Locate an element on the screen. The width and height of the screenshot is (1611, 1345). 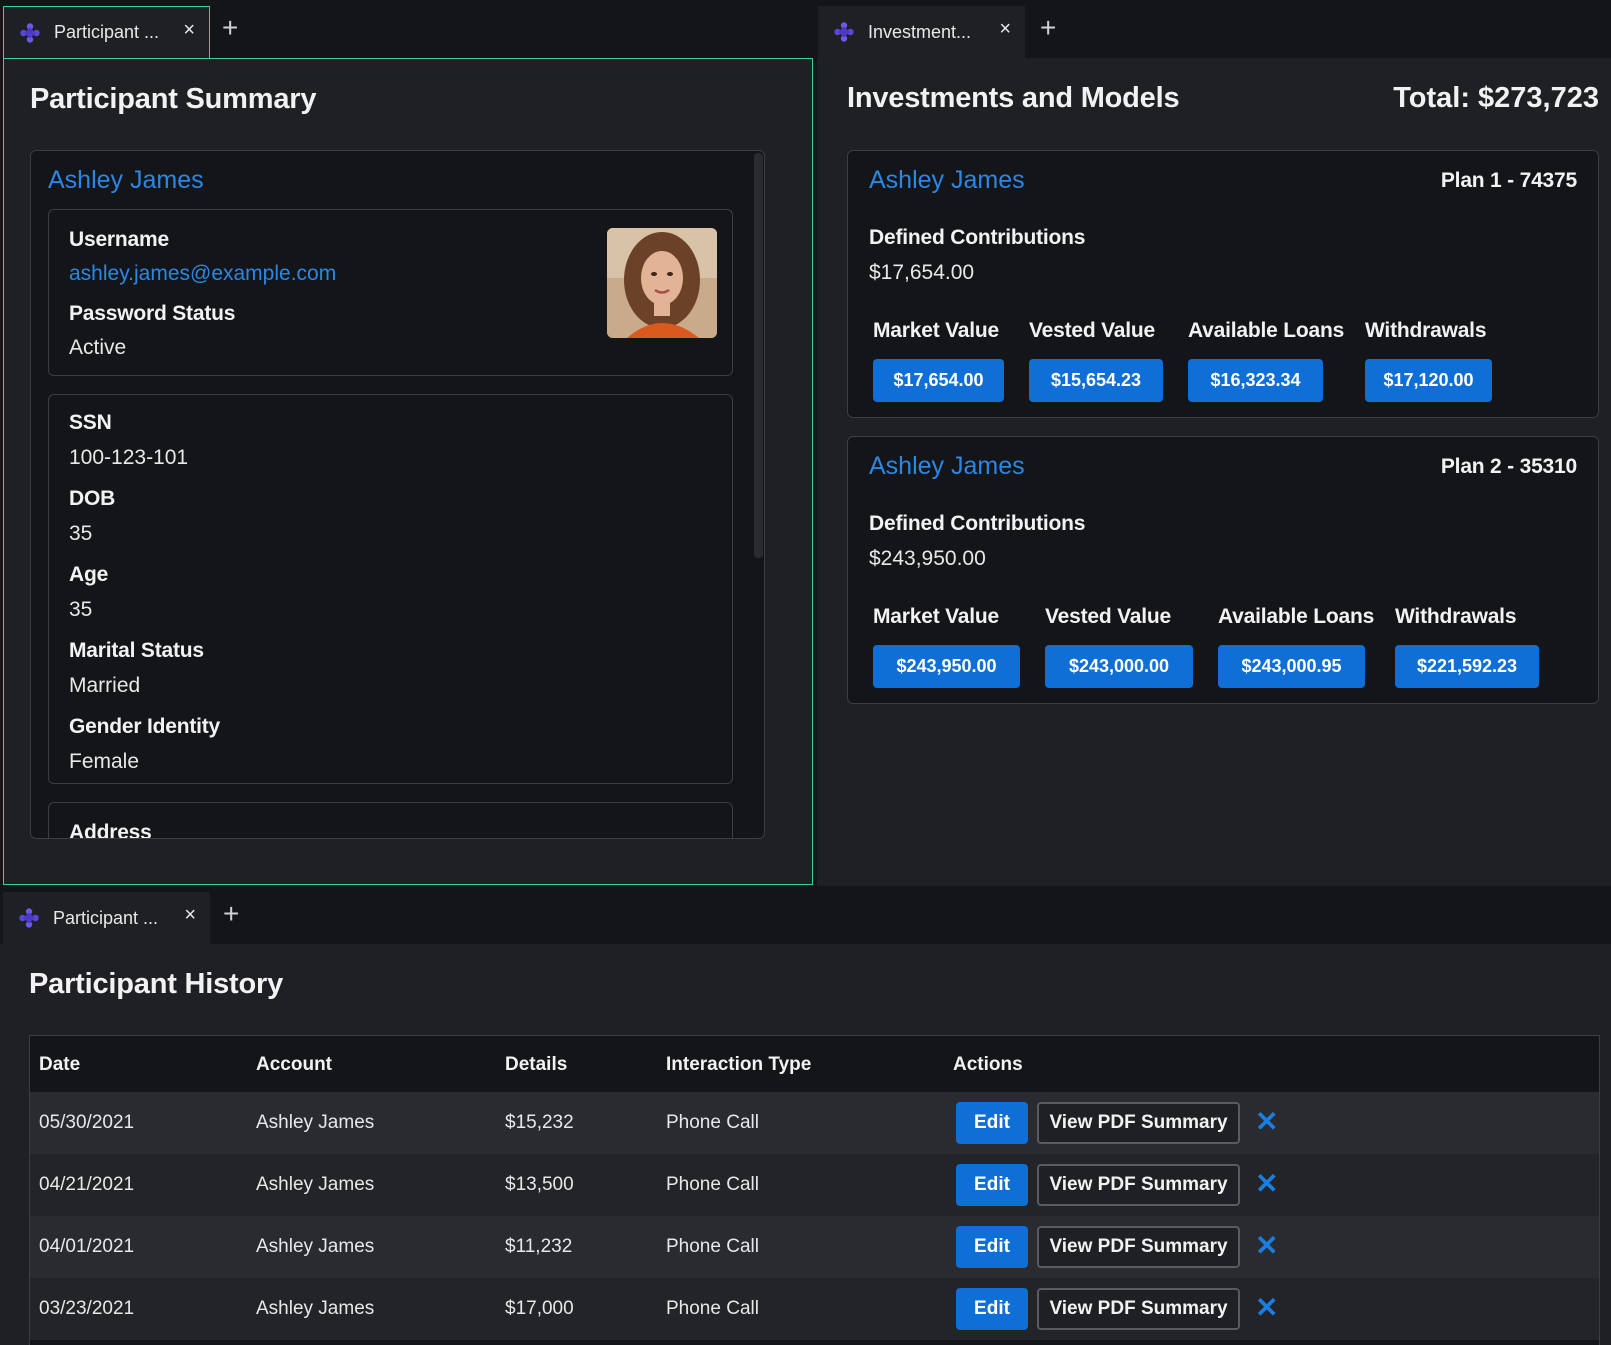
address-label: Address is located at coordinates (110, 830).